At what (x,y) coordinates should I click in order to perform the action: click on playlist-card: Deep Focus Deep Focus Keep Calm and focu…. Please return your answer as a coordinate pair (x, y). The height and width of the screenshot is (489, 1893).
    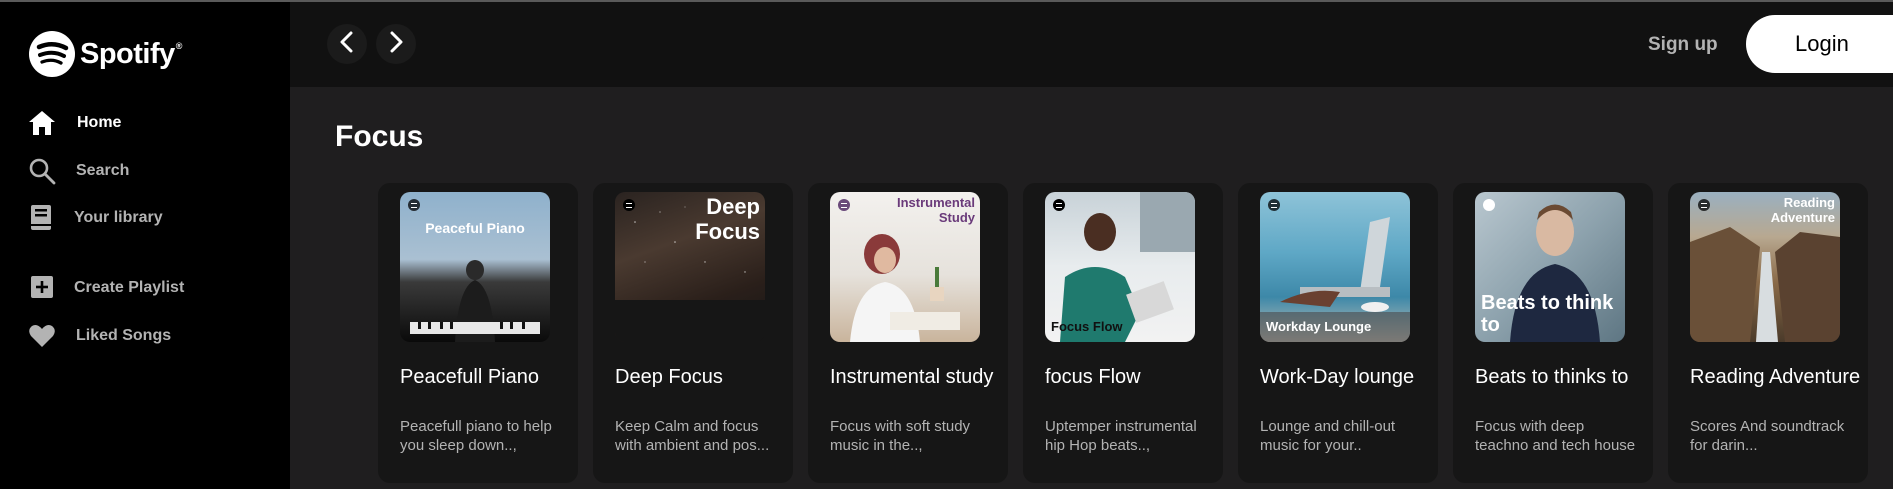
    Looking at the image, I should click on (693, 333).